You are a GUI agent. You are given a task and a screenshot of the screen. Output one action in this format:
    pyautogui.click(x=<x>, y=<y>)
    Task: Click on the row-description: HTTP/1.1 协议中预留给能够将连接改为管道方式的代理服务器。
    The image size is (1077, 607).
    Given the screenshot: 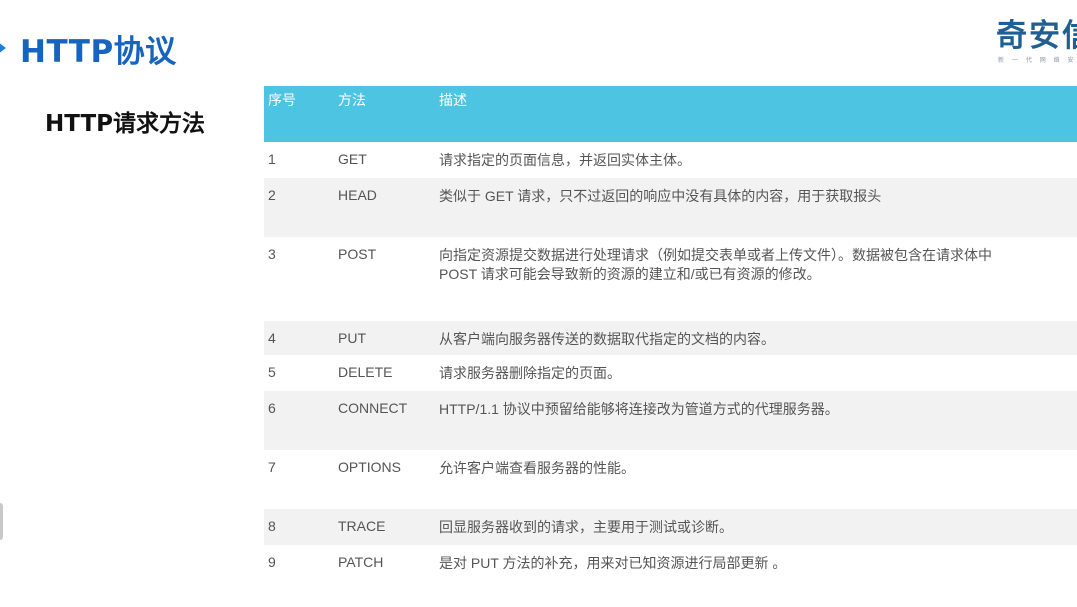 What is the action you would take?
    pyautogui.click(x=756, y=420)
    